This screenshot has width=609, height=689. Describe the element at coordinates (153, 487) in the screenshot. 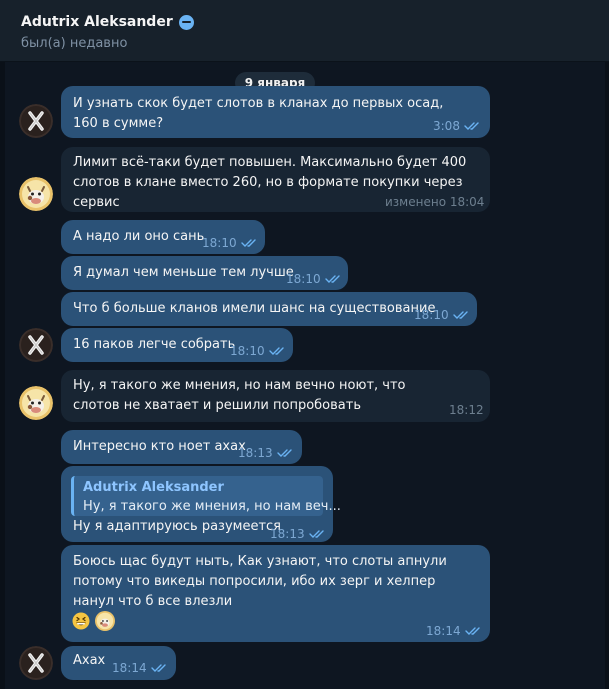

I see `reply-author: Adutrix Aleksander` at that location.